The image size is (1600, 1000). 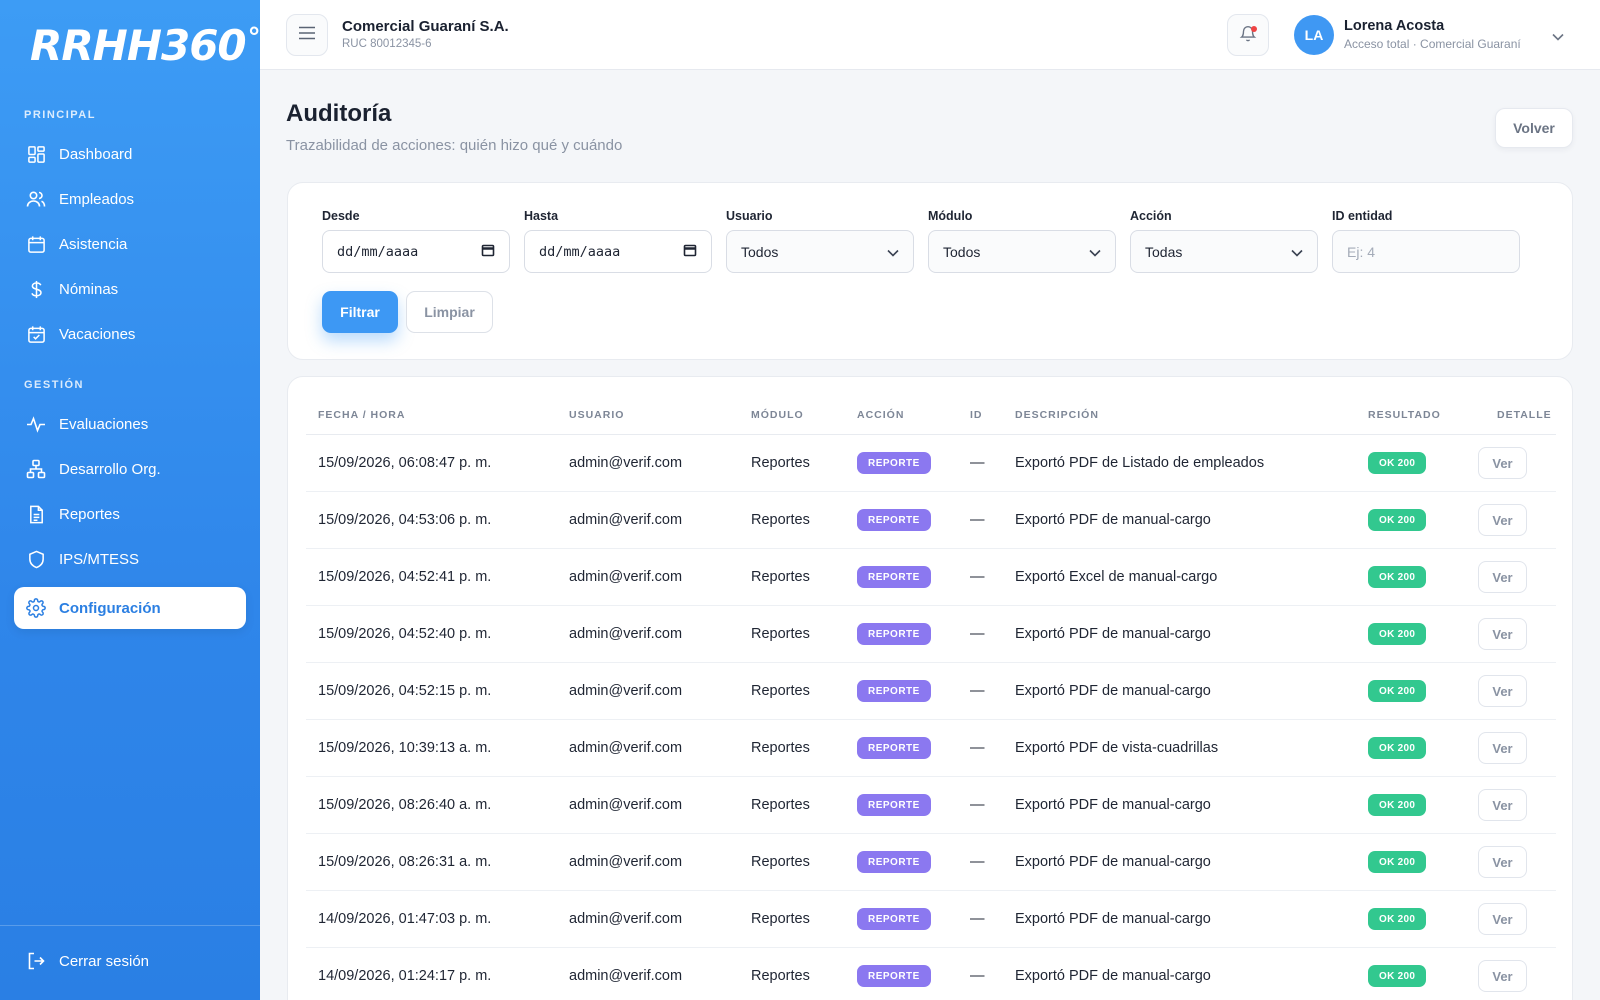 What do you see at coordinates (1524, 415) in the screenshot?
I see `column-header-detalle: DETALLE` at bounding box center [1524, 415].